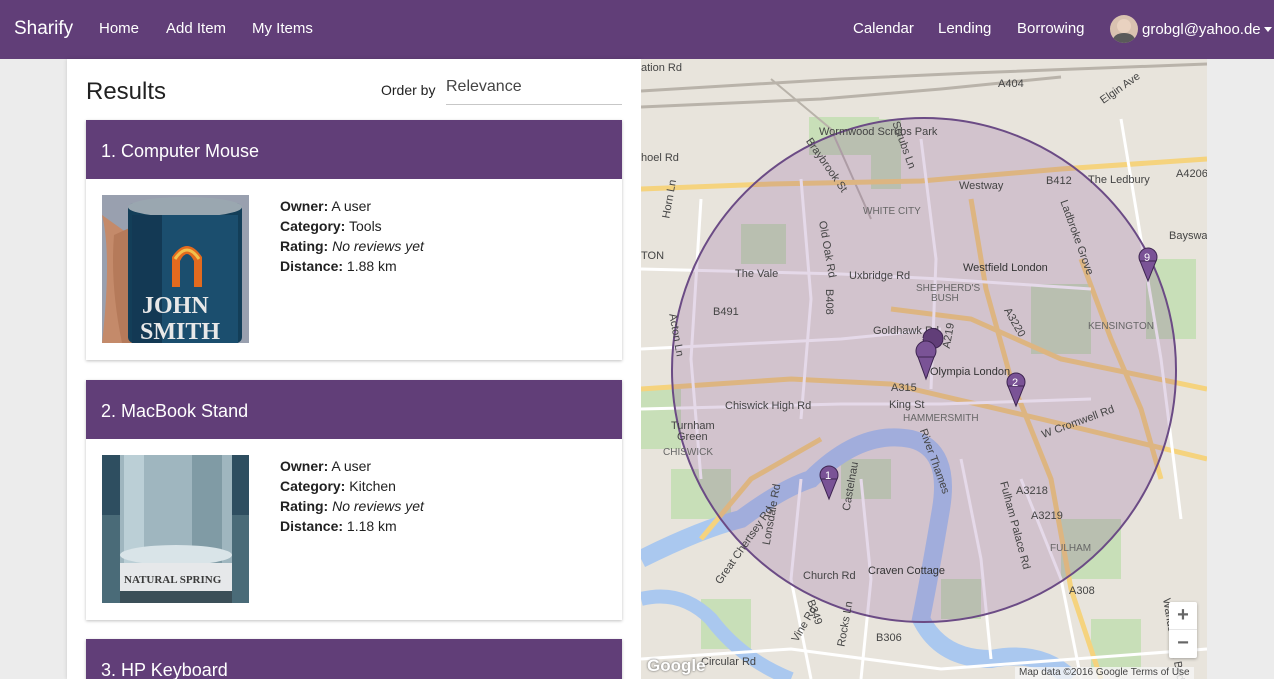  Describe the element at coordinates (408, 90) in the screenshot. I see `order-by-label: Order by` at that location.